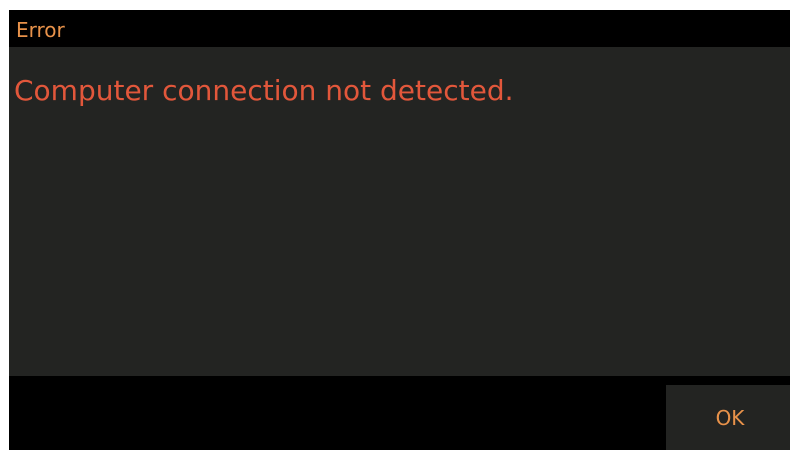 The height and width of the screenshot is (450, 790). I want to click on ok-button-label: OK, so click(730, 418).